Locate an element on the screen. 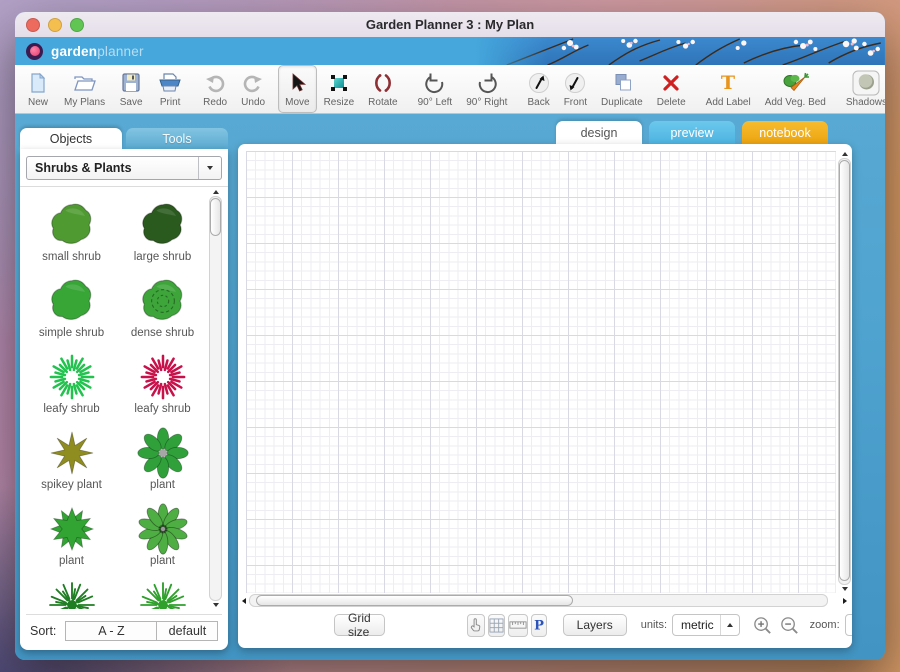 This screenshot has height=672, width=900. plant-labels-button: P is located at coordinates (538, 625).